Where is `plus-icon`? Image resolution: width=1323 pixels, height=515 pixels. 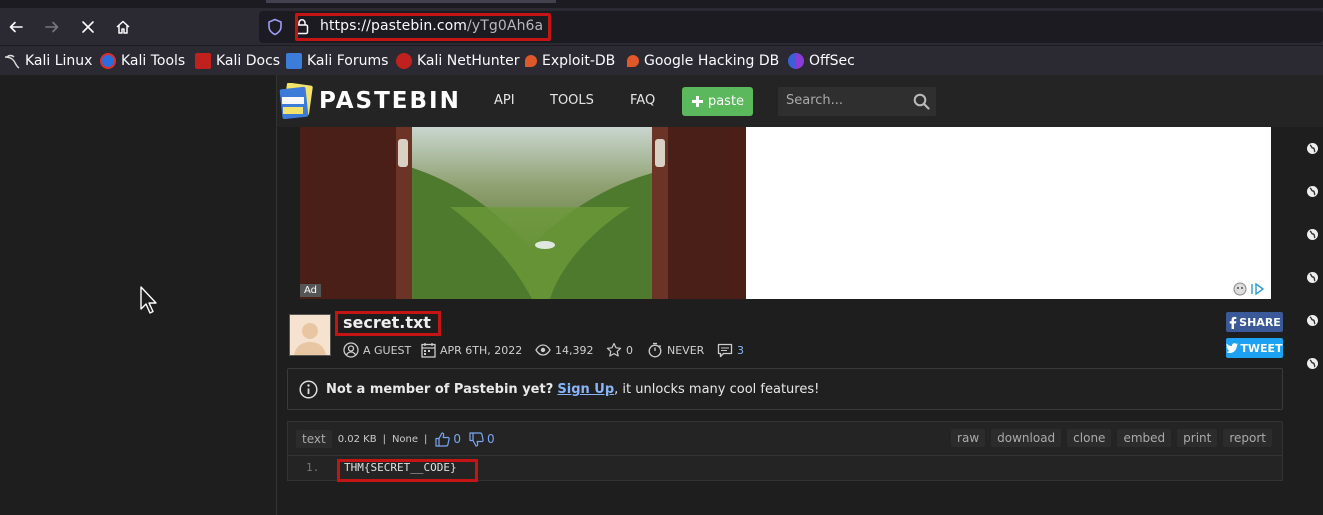 plus-icon is located at coordinates (697, 101).